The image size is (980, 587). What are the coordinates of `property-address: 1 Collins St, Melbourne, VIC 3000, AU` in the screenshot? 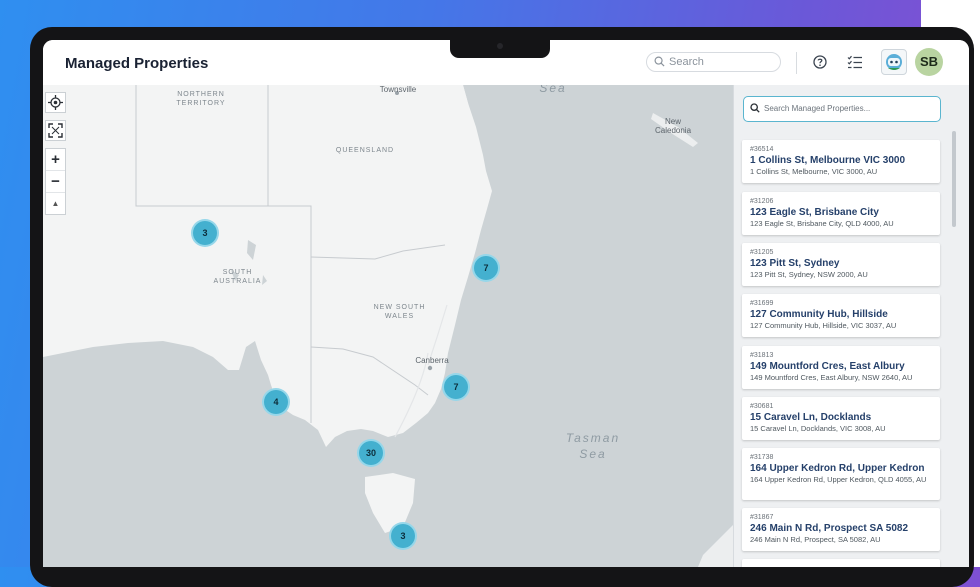 It's located at (814, 171).